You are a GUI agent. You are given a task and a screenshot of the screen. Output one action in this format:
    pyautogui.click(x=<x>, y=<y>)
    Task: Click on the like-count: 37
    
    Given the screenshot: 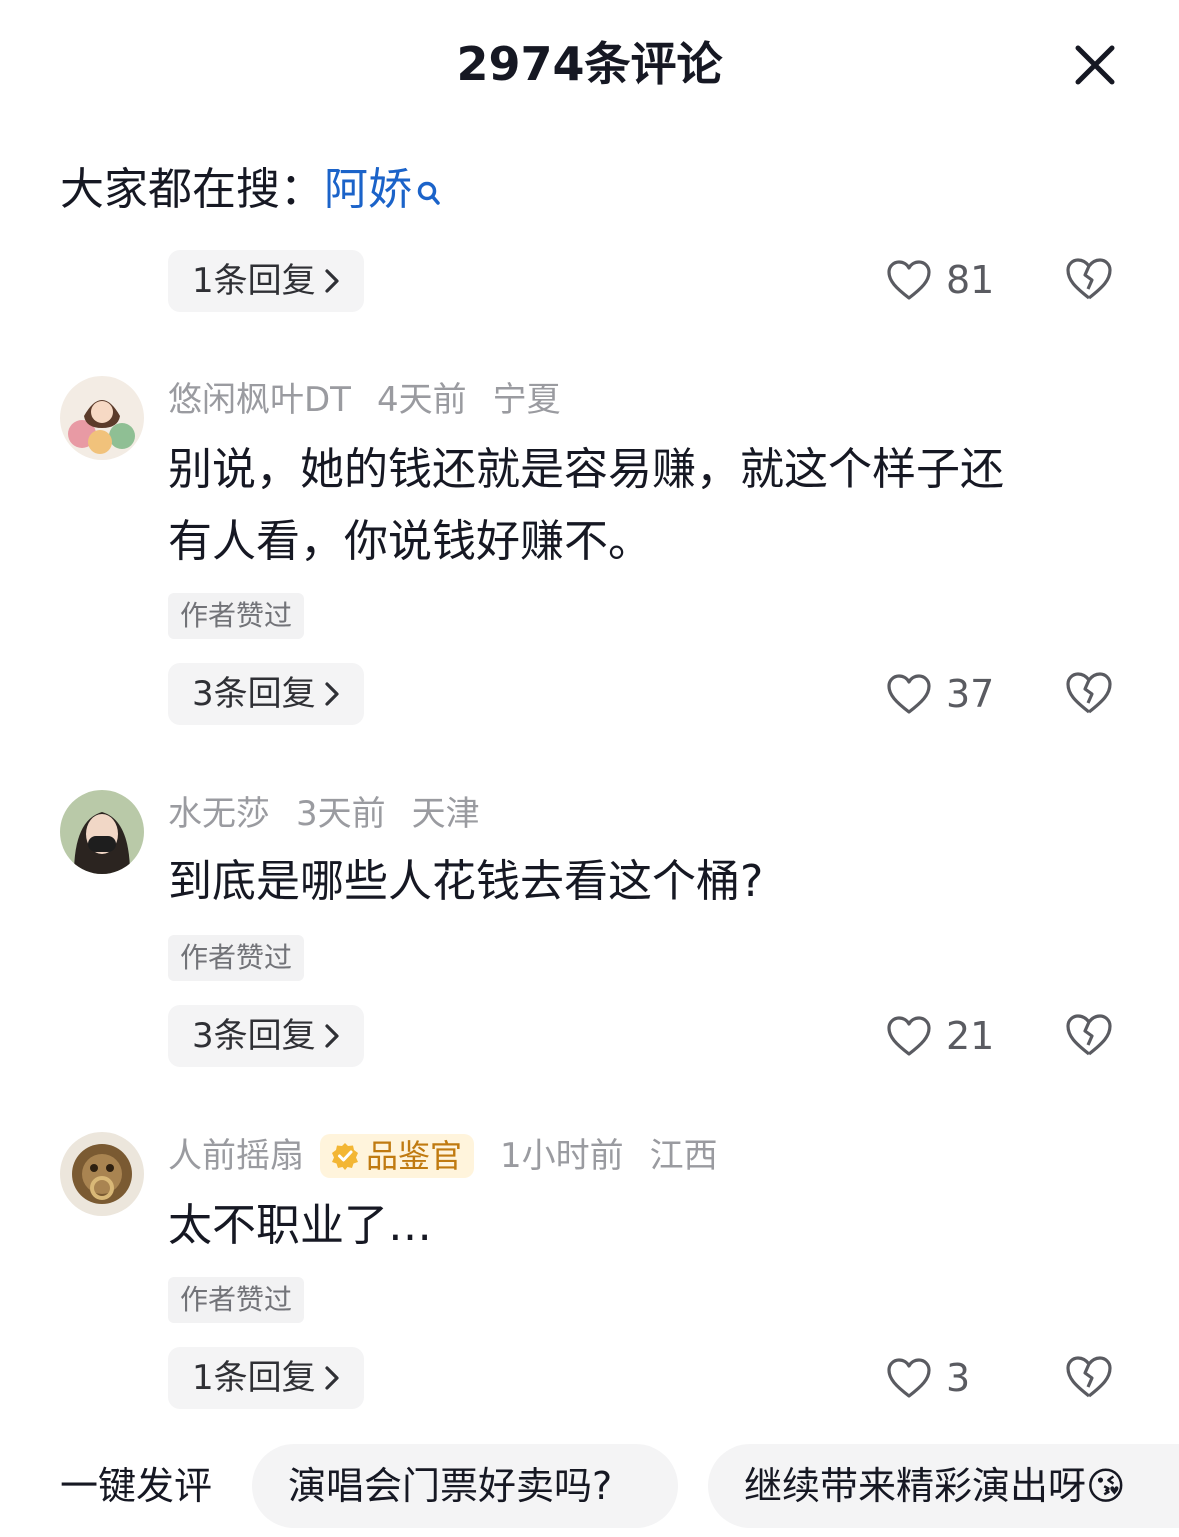 What is the action you would take?
    pyautogui.click(x=970, y=694)
    